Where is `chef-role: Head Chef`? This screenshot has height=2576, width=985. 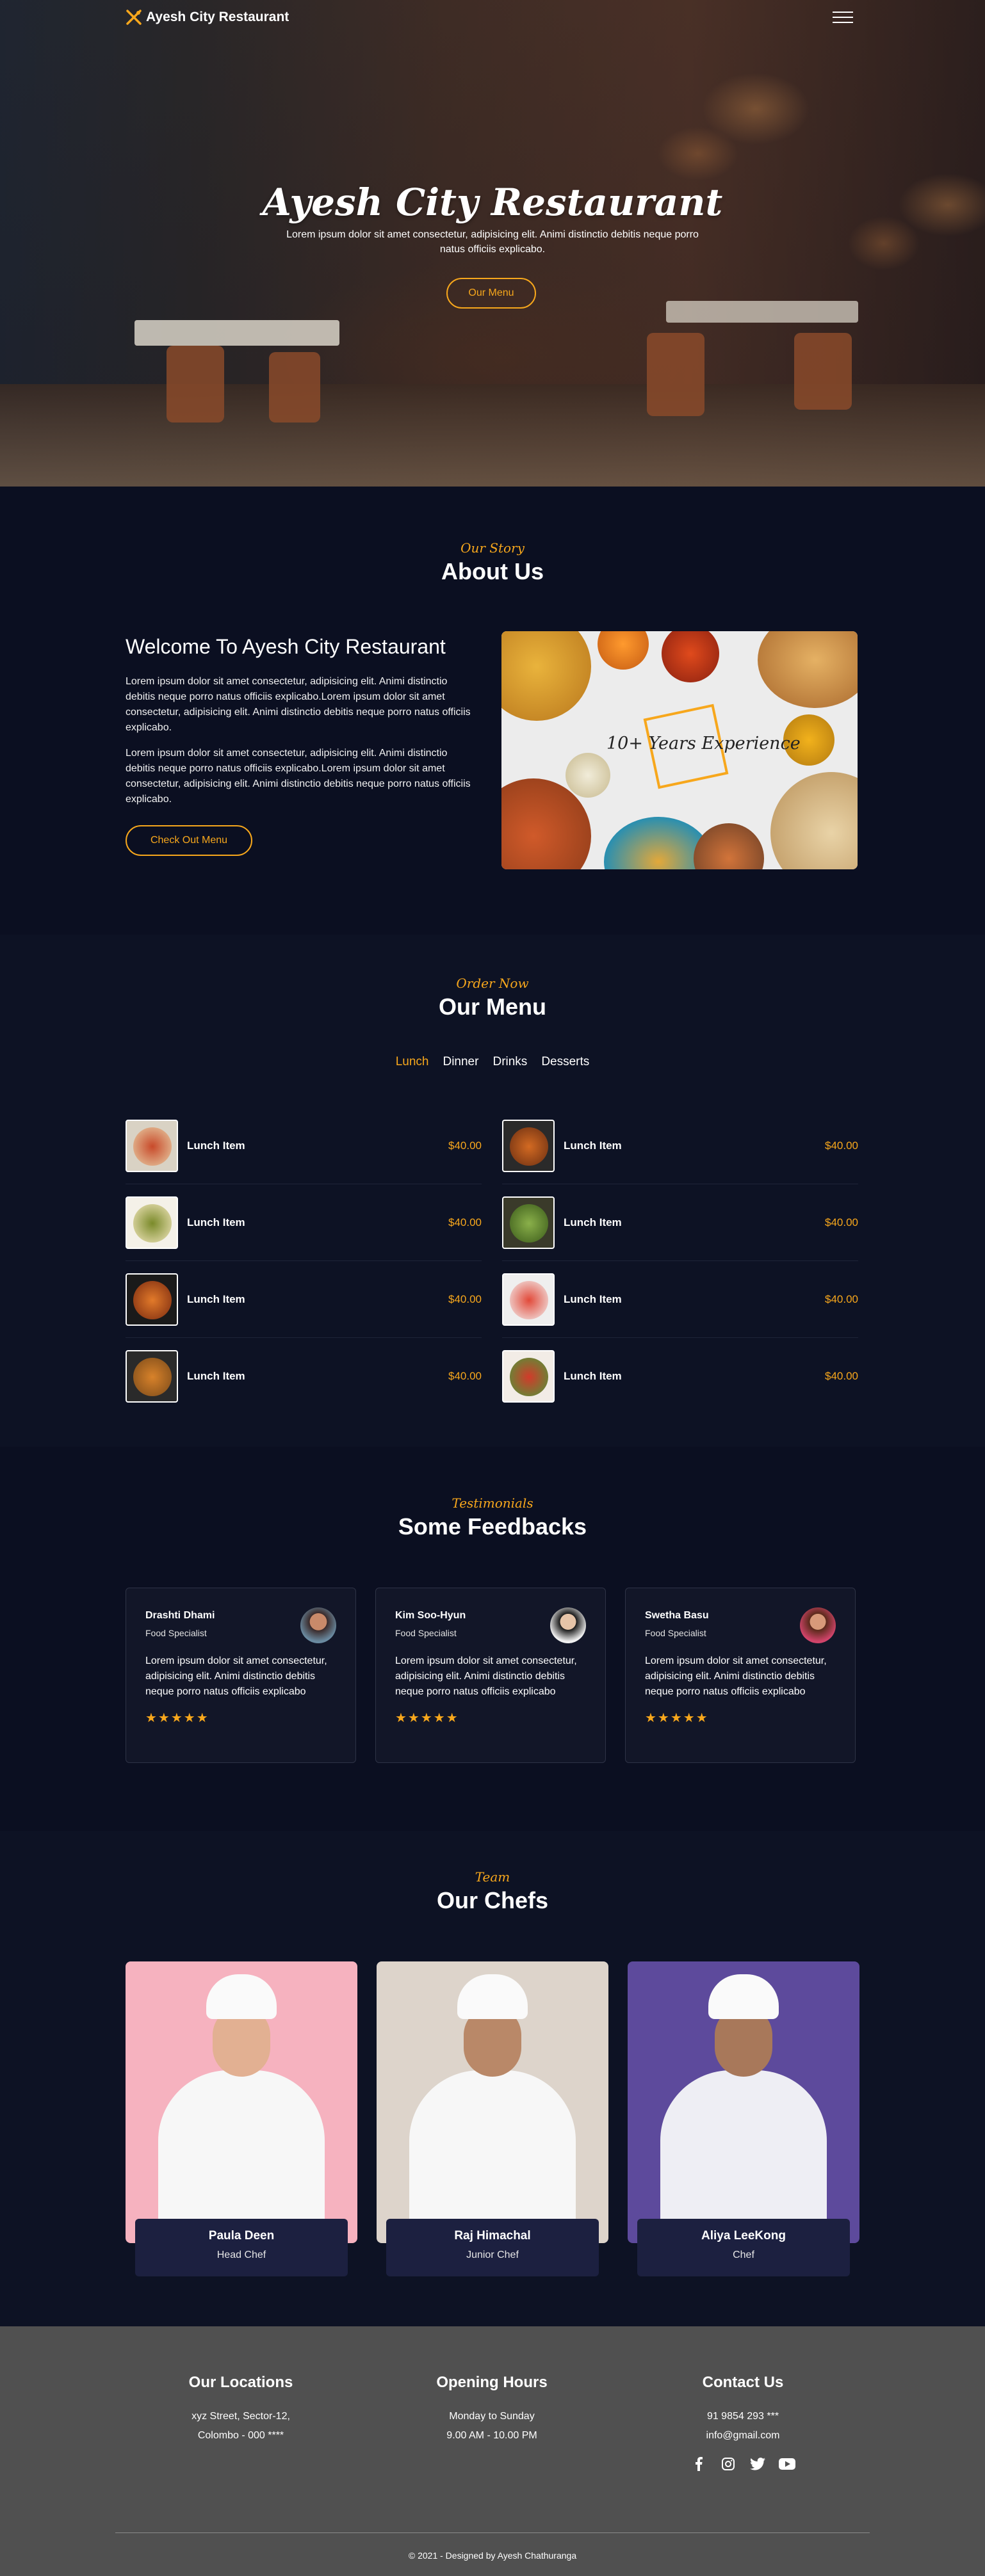
chef-role: Head Chef is located at coordinates (241, 2255).